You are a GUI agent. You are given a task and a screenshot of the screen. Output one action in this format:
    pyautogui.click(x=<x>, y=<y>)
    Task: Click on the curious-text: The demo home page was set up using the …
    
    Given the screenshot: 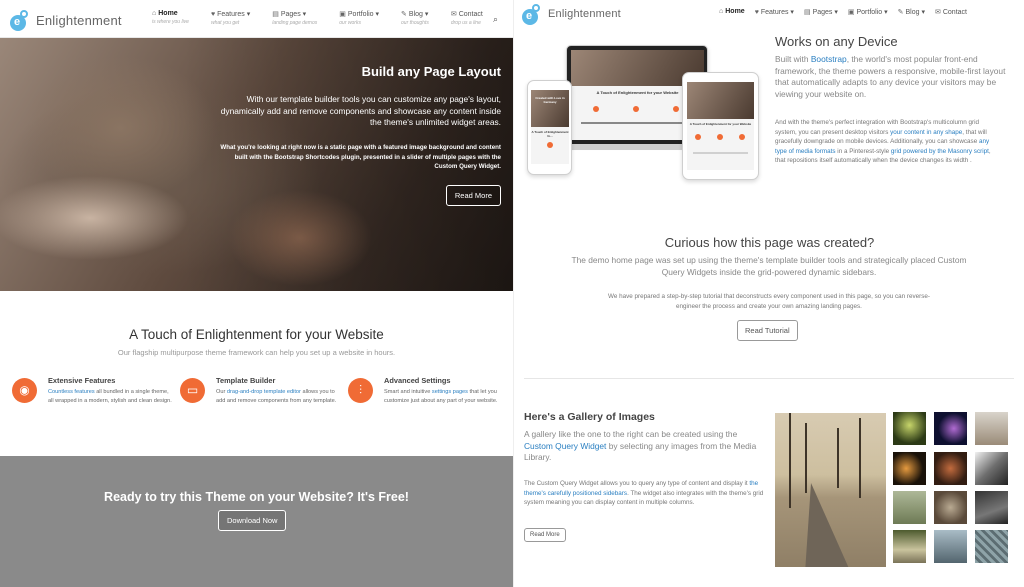 What is the action you would take?
    pyautogui.click(x=769, y=266)
    